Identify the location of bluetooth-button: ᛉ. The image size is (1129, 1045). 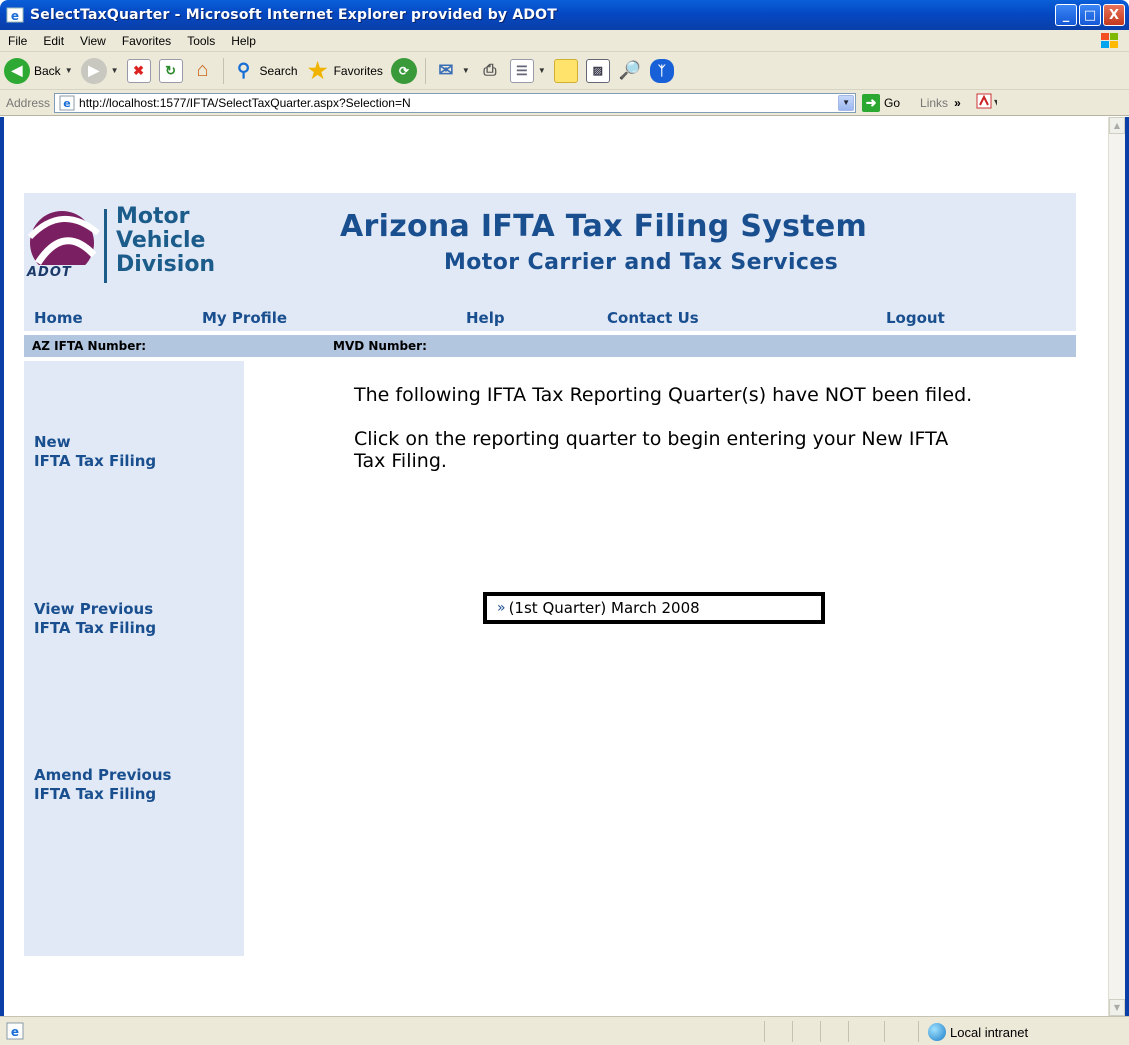
(662, 71).